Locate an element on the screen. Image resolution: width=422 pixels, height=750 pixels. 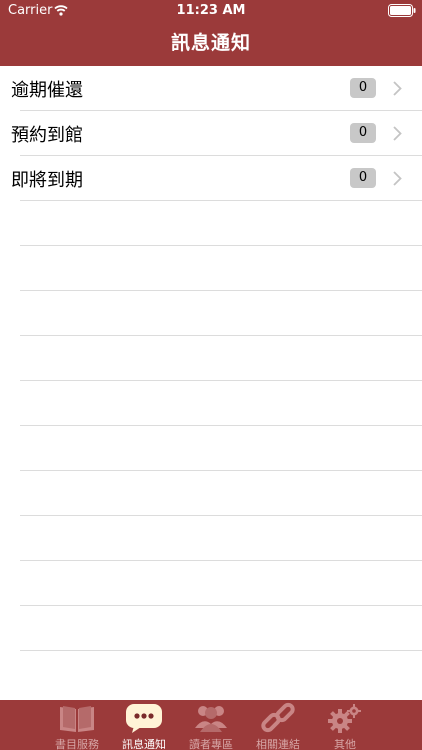
tab-notifications: 訊息通知 is located at coordinates (144, 725).